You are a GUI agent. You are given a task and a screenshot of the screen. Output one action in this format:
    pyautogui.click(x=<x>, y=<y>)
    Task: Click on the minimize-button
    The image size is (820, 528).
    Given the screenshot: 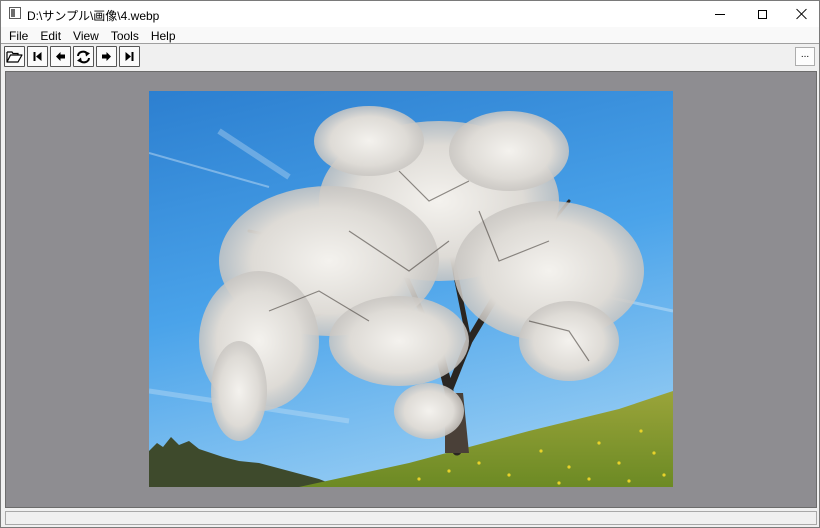 What is the action you would take?
    pyautogui.click(x=720, y=14)
    